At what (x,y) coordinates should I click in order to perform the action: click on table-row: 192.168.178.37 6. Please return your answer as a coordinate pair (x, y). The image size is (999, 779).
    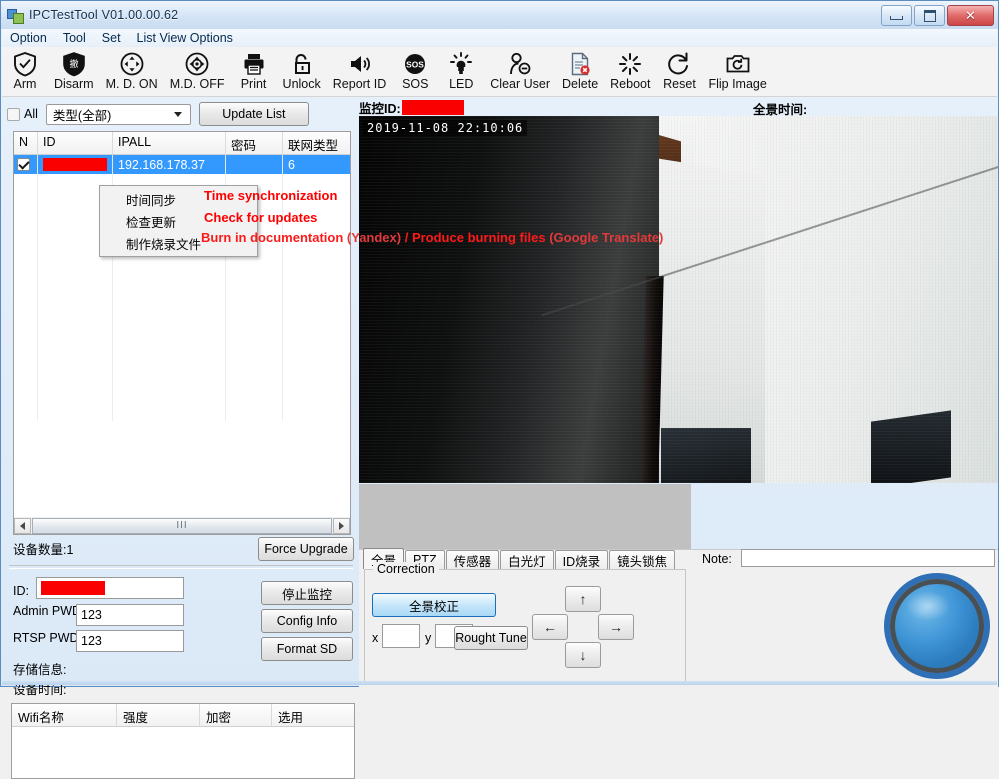
    Looking at the image, I should click on (182, 164).